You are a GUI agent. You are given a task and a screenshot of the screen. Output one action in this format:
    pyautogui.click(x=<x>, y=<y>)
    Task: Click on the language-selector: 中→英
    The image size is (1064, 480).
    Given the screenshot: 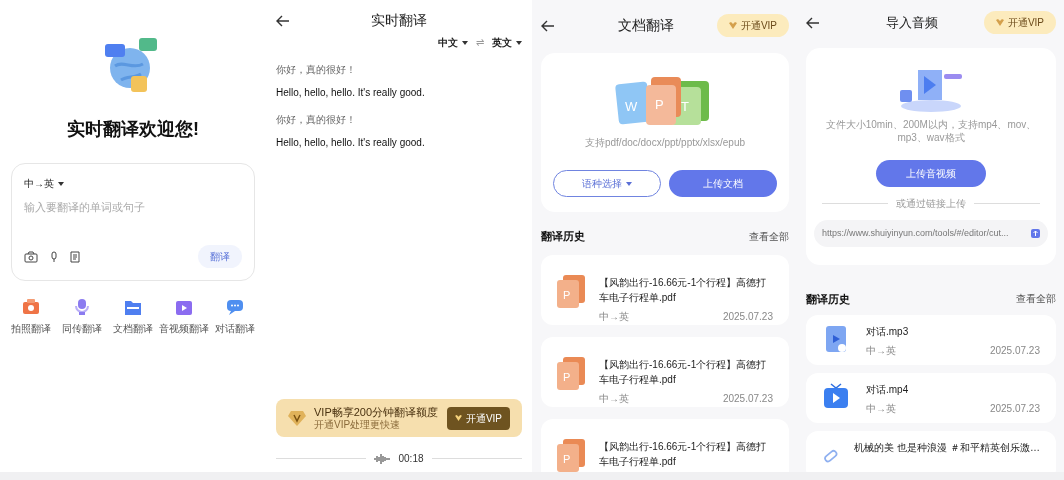 What is the action you would take?
    pyautogui.click(x=44, y=183)
    